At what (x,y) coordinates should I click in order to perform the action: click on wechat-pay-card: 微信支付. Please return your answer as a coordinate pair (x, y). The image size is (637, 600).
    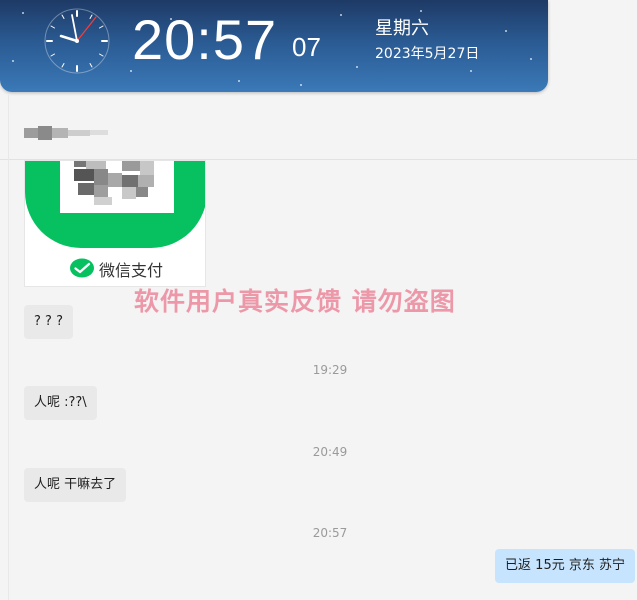
    Looking at the image, I should click on (115, 223).